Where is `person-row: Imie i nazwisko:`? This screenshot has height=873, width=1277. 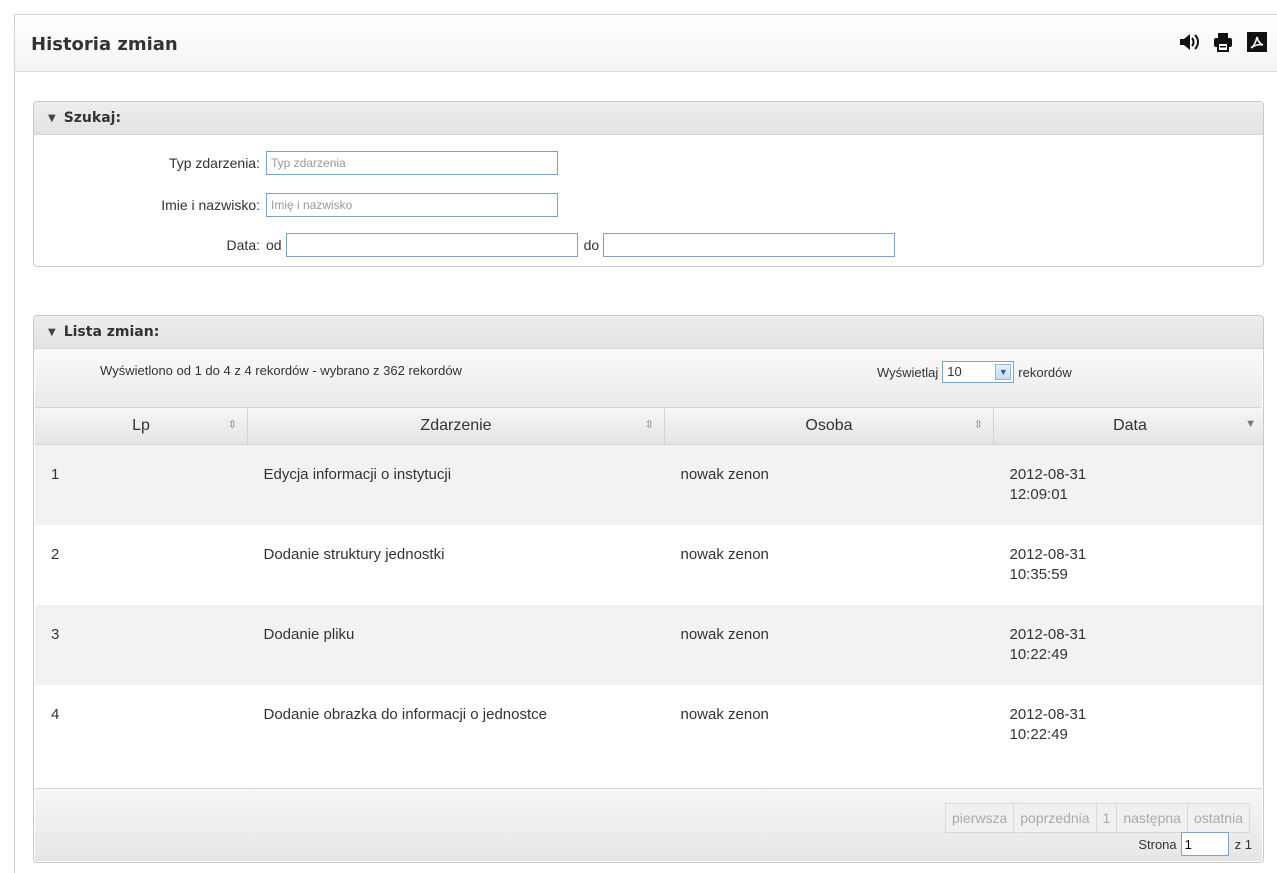
person-row: Imie i nazwisko: is located at coordinates (296, 205).